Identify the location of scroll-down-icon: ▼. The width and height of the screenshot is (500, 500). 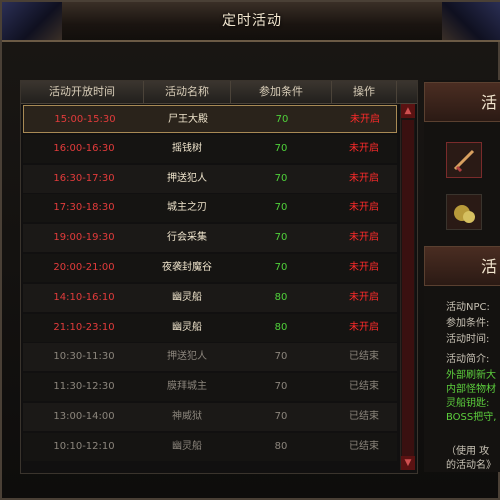
(408, 463).